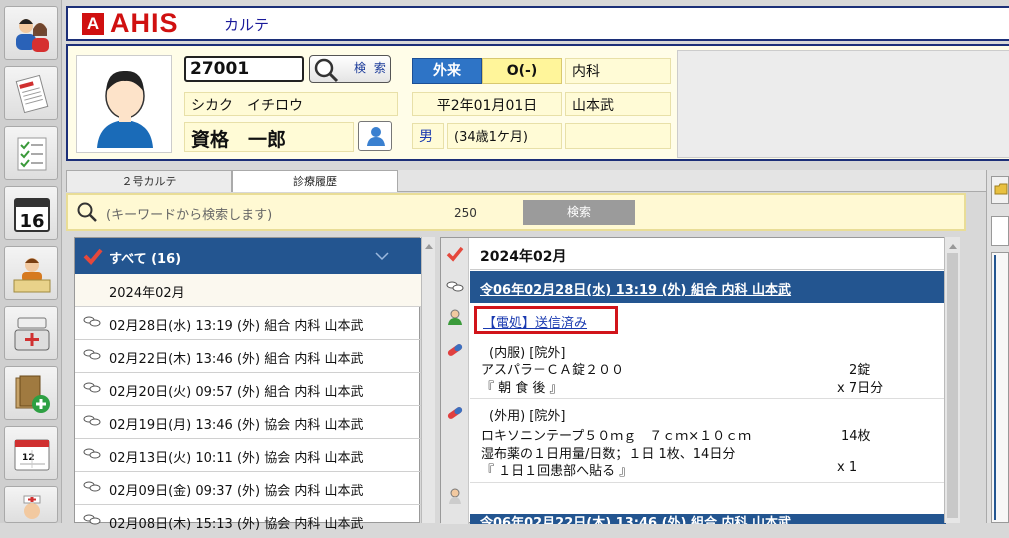 The width and height of the screenshot is (1009, 538). What do you see at coordinates (248, 521) in the screenshot?
I see `visit-row: 02月08日(木) 15:13 (外) 協会 内科 山本武` at bounding box center [248, 521].